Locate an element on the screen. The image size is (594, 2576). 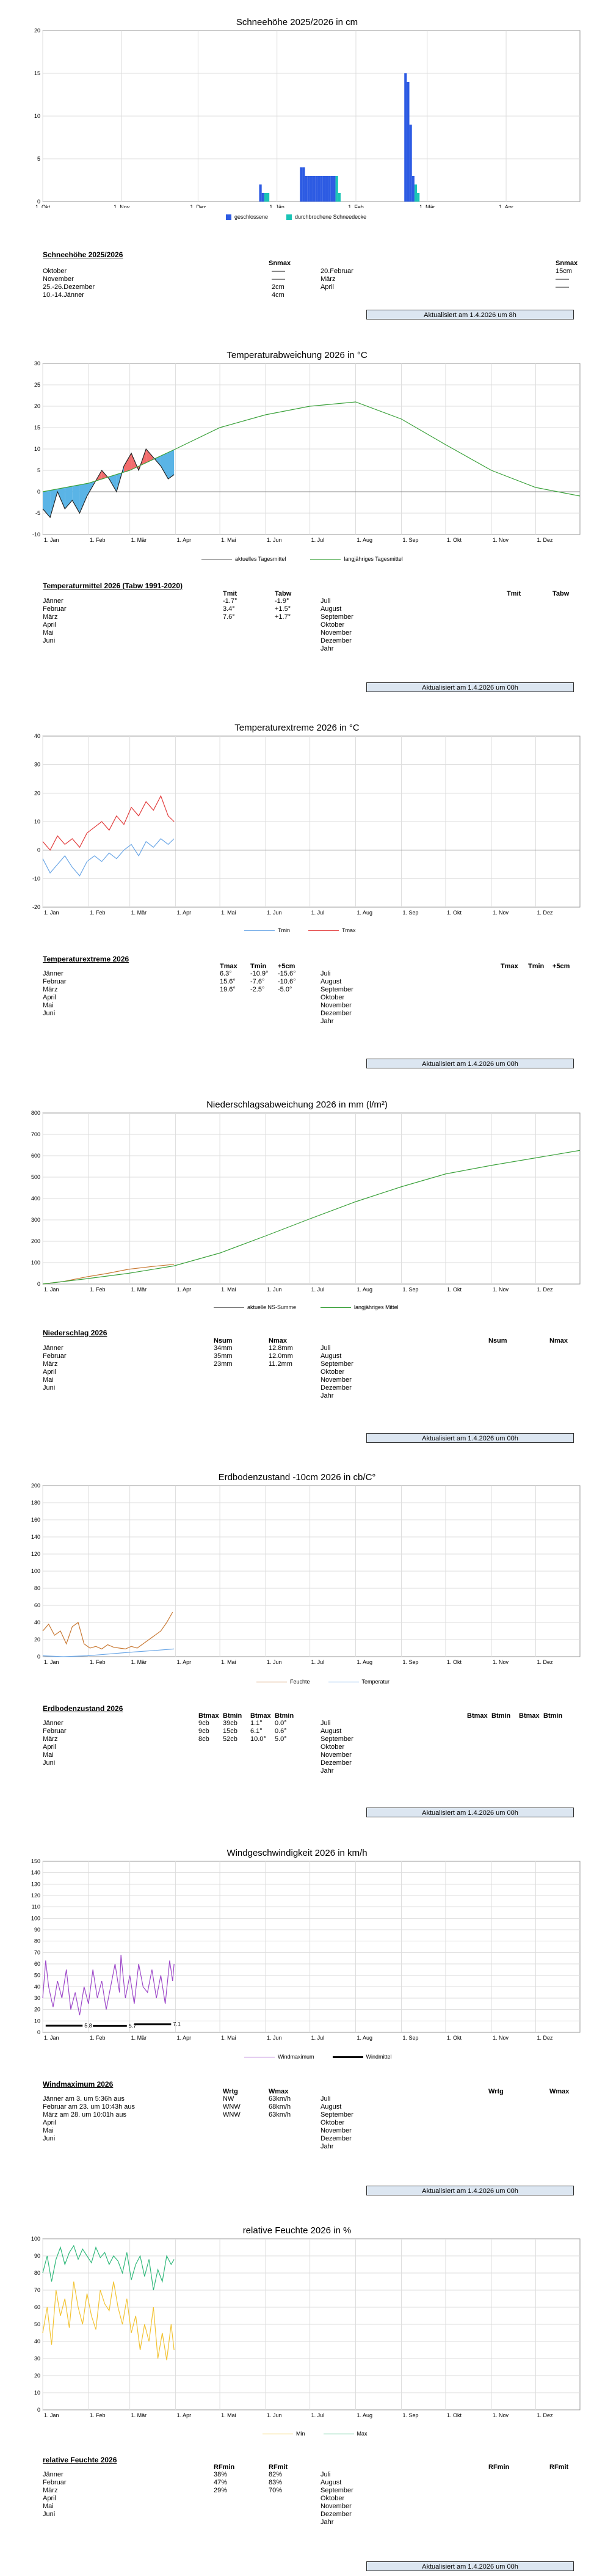
row-value: 0.0° is located at coordinates (281, 1723).